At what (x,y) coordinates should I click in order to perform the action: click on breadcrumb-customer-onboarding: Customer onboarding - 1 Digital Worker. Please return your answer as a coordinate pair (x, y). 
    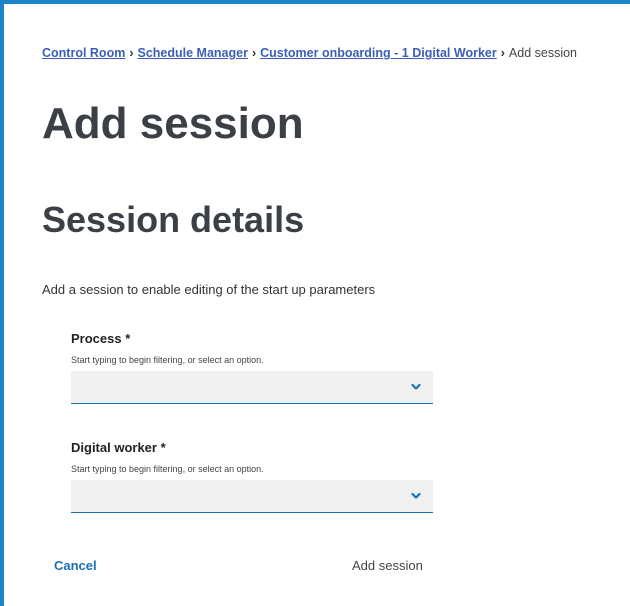
    Looking at the image, I should click on (378, 53).